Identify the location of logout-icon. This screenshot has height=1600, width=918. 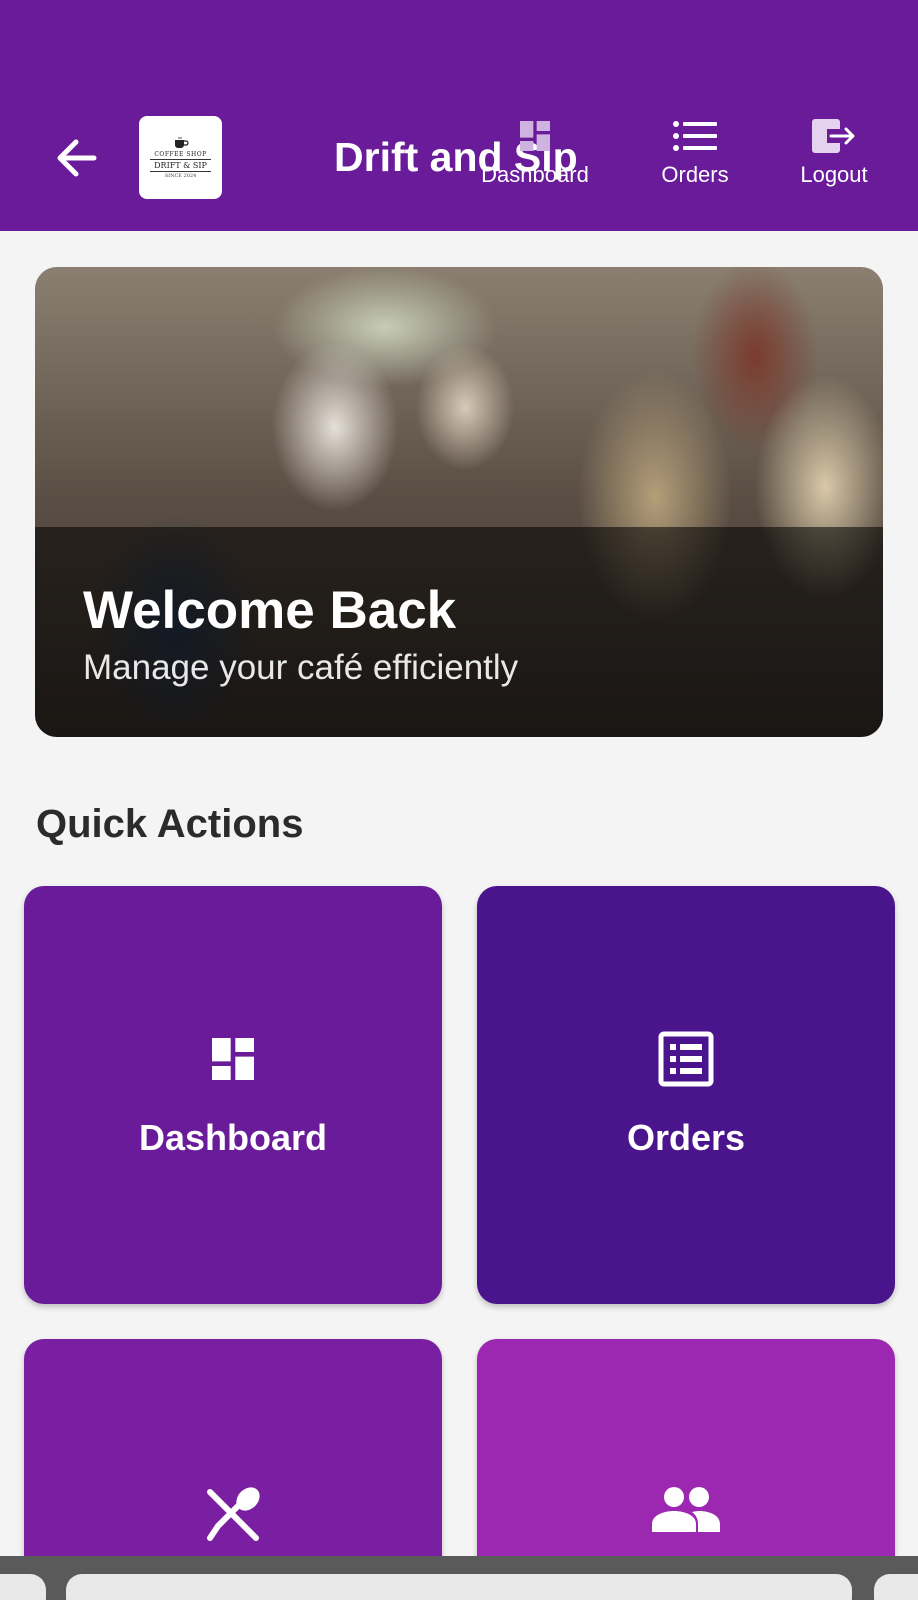
(833, 136).